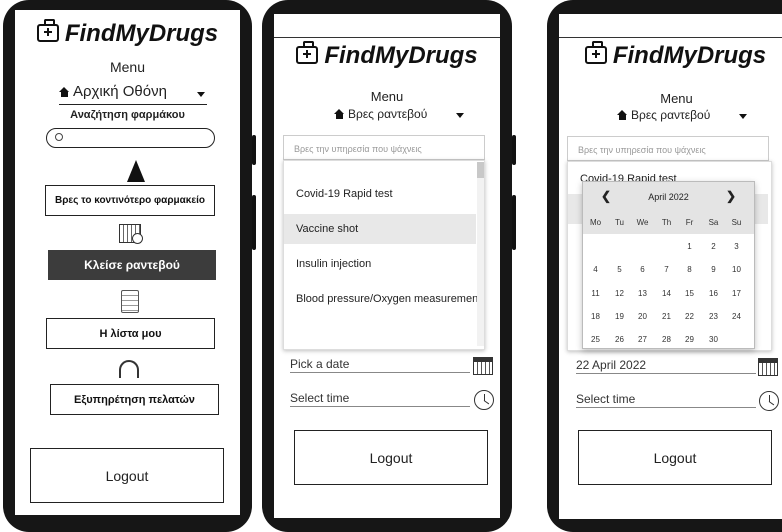 The image size is (782, 532). What do you see at coordinates (642, 269) in the screenshot?
I see `calendar-day: 6` at bounding box center [642, 269].